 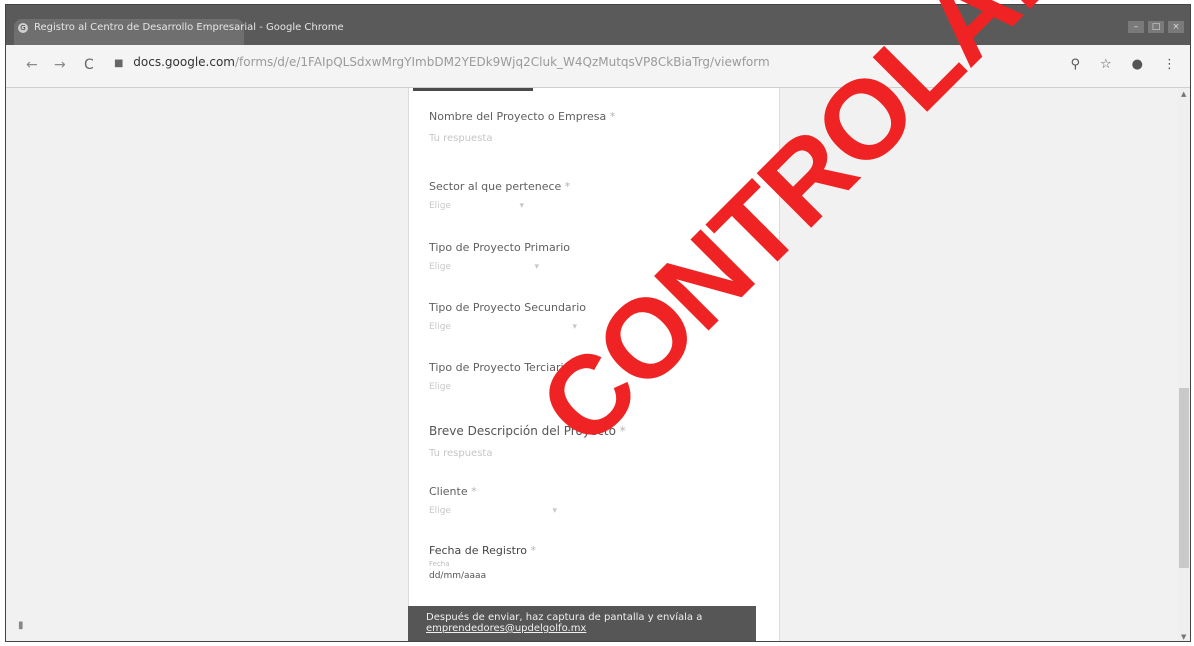 What do you see at coordinates (482, 562) in the screenshot?
I see `field-fecha-registro: Fecha de Registro * Fecha dd/mm/aaaa` at bounding box center [482, 562].